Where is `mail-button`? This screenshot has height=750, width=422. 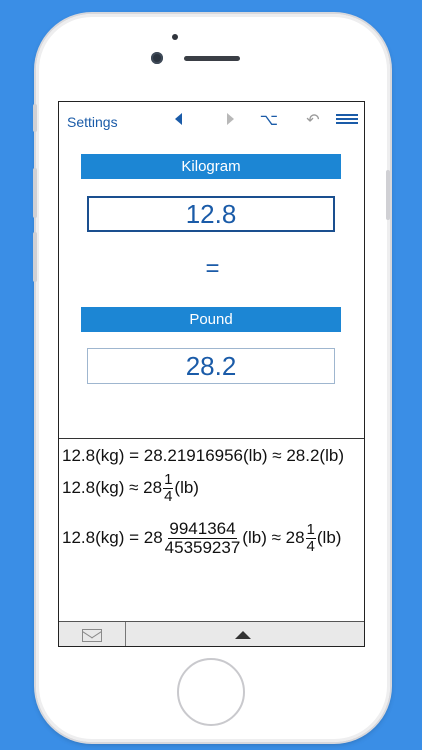
mail-button is located at coordinates (92, 634).